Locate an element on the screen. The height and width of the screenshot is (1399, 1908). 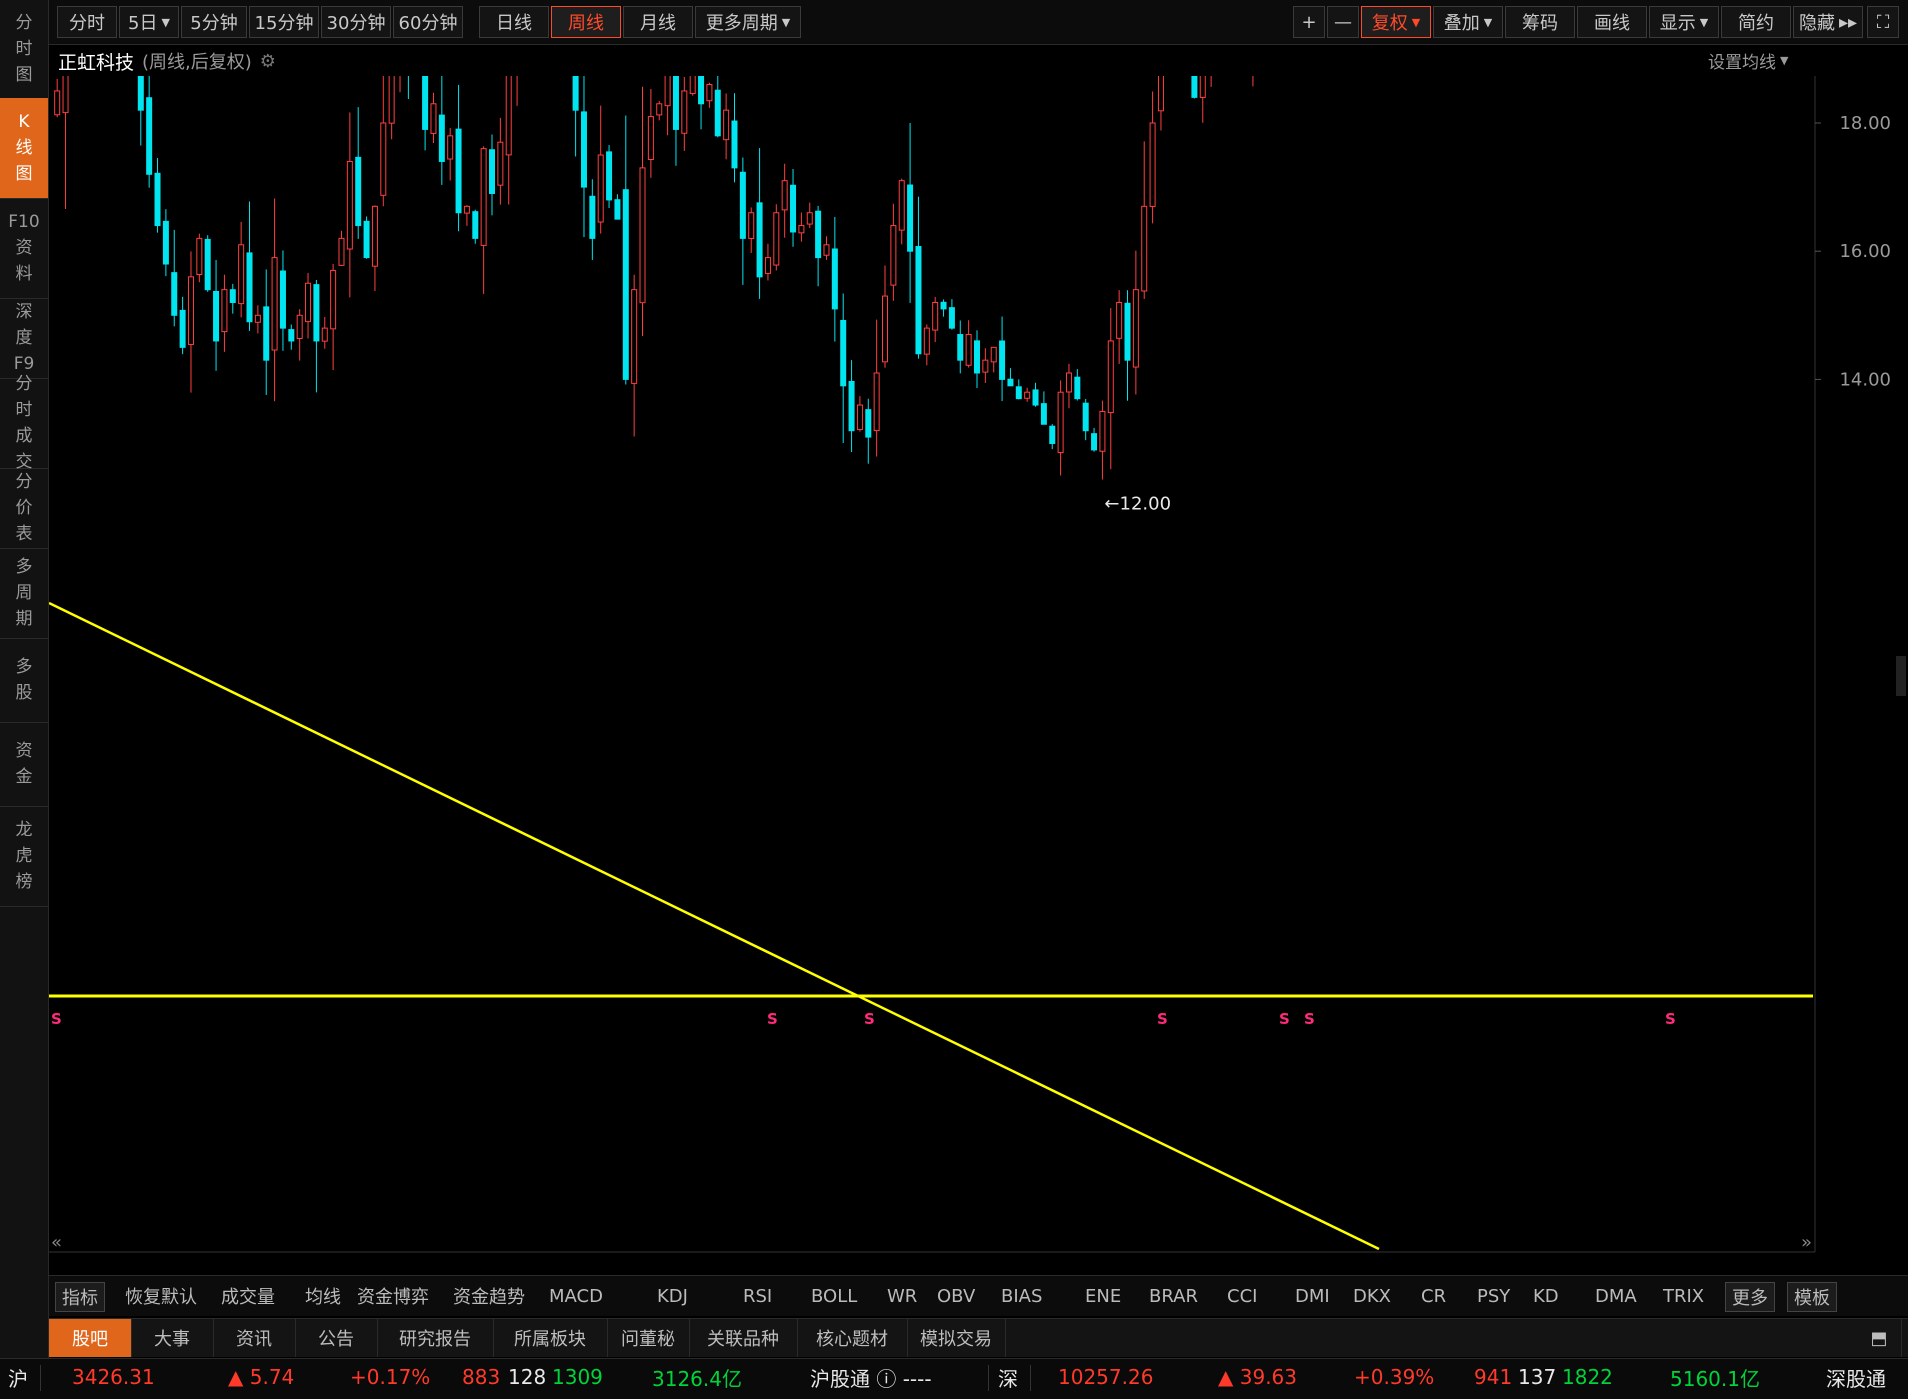
sidebar-item-9: 龙虎榜 is located at coordinates (24, 856).